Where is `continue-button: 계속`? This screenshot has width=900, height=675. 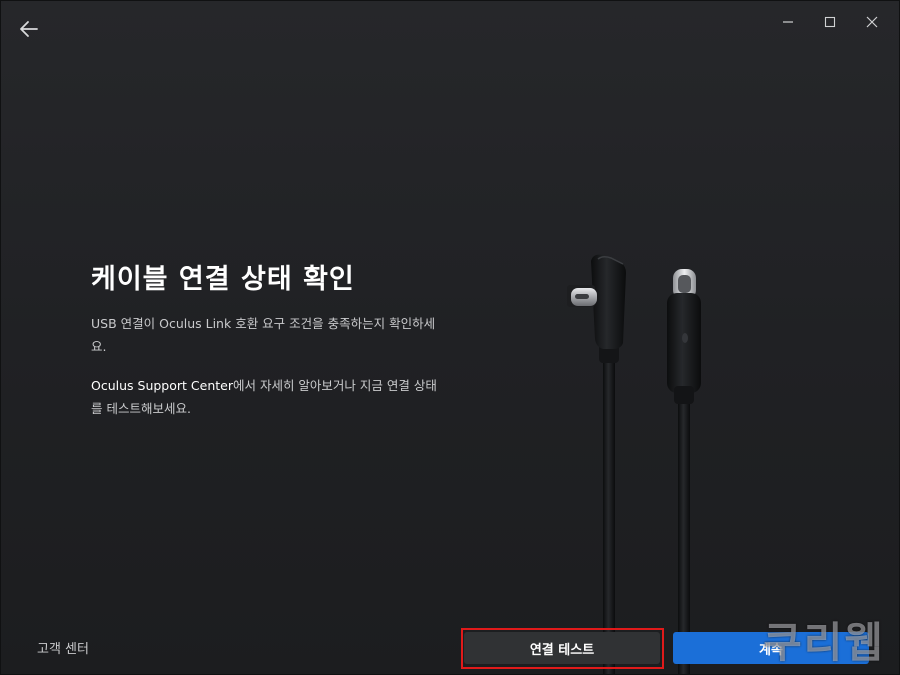
continue-button: 계속 is located at coordinates (771, 648).